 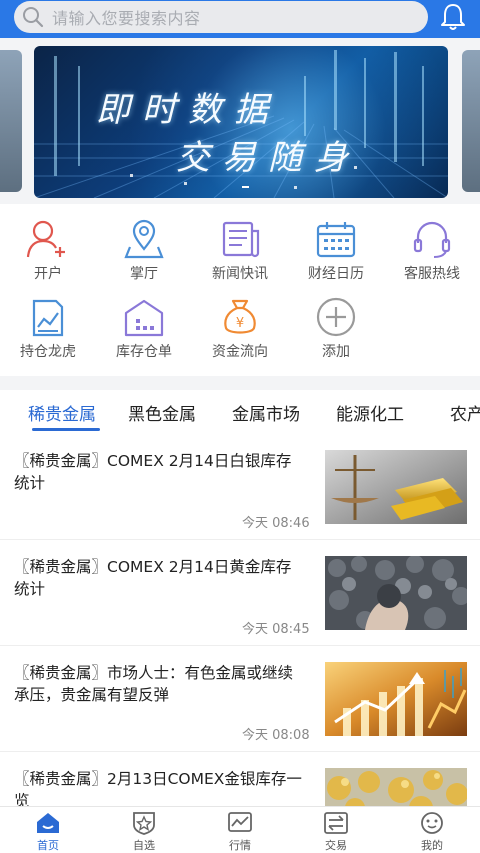 I want to click on warehouse-icon, so click(x=144, y=317).